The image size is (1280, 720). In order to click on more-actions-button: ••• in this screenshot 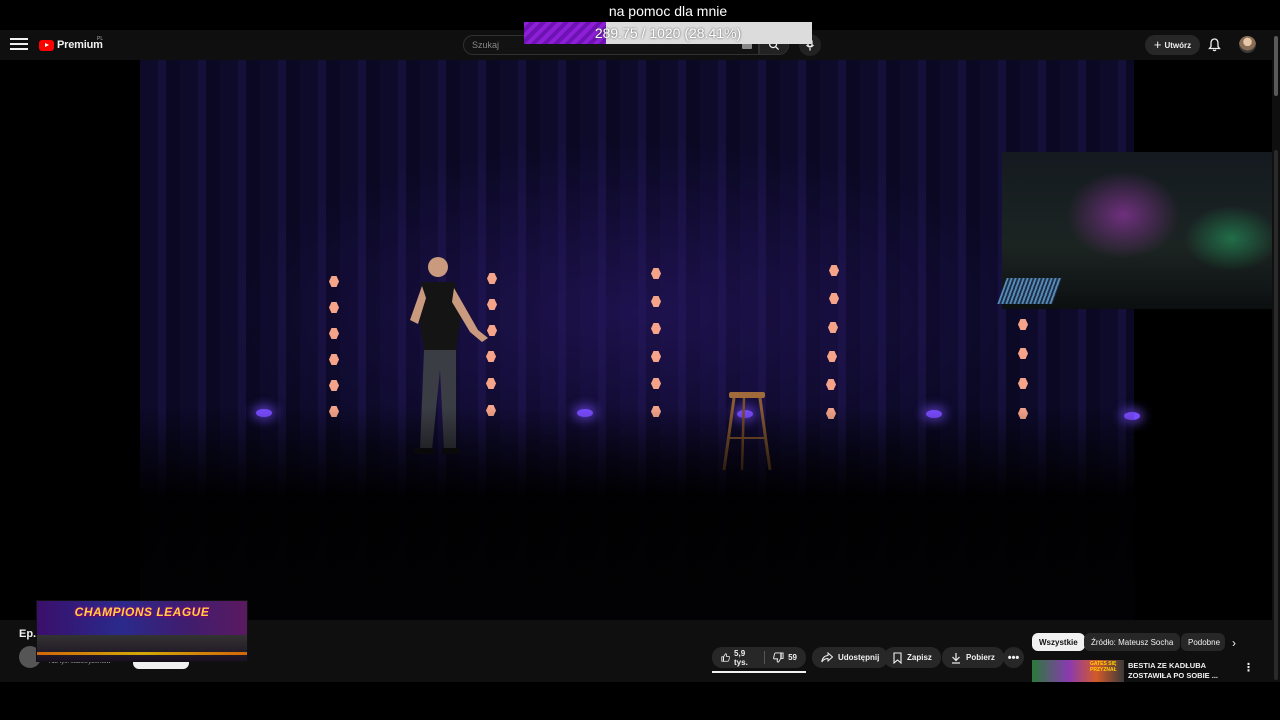, I will do `click(1013, 657)`.